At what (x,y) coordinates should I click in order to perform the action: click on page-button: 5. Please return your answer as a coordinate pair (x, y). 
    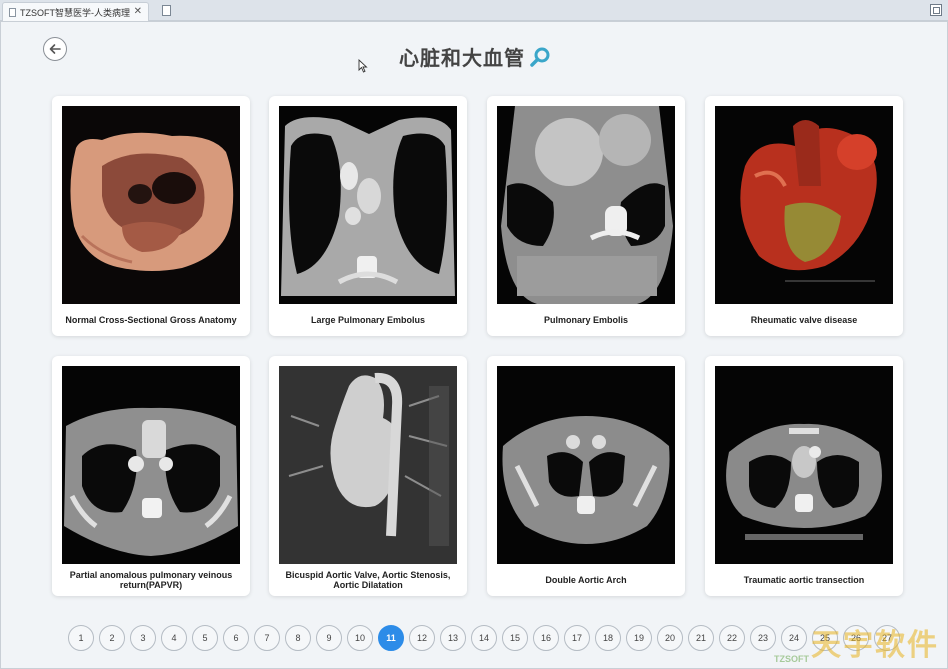
    Looking at the image, I should click on (205, 638).